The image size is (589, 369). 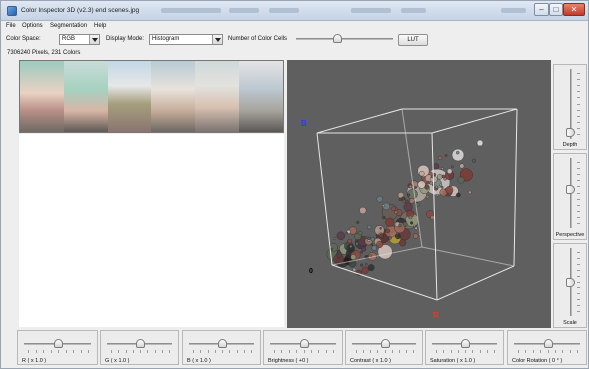 What do you see at coordinates (370, 361) in the screenshot?
I see `contrast-label: Contrast ( x 1.0 )` at bounding box center [370, 361].